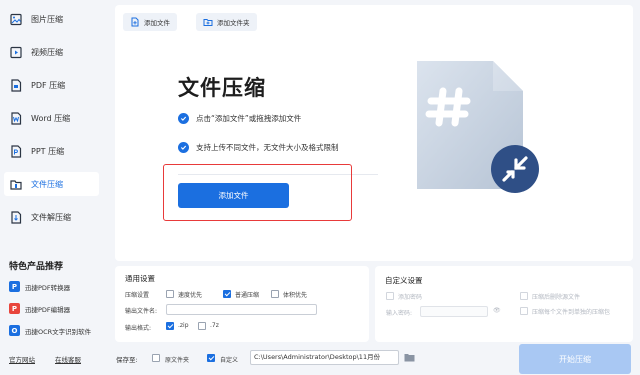 This screenshot has width=640, height=375. What do you see at coordinates (16, 151) in the screenshot?
I see `ppt-icon` at bounding box center [16, 151].